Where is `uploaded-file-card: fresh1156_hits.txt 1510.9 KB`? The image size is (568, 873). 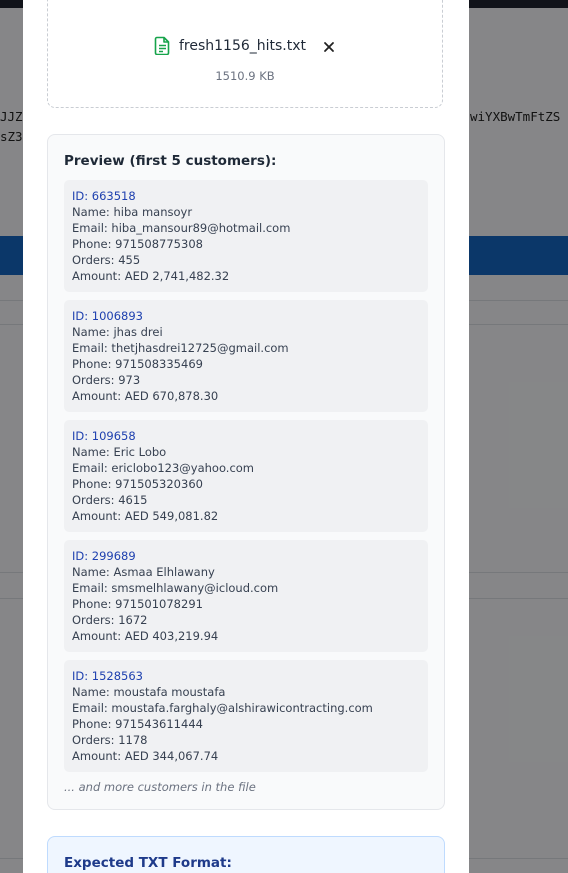 uploaded-file-card: fresh1156_hits.txt 1510.9 KB is located at coordinates (245, 54).